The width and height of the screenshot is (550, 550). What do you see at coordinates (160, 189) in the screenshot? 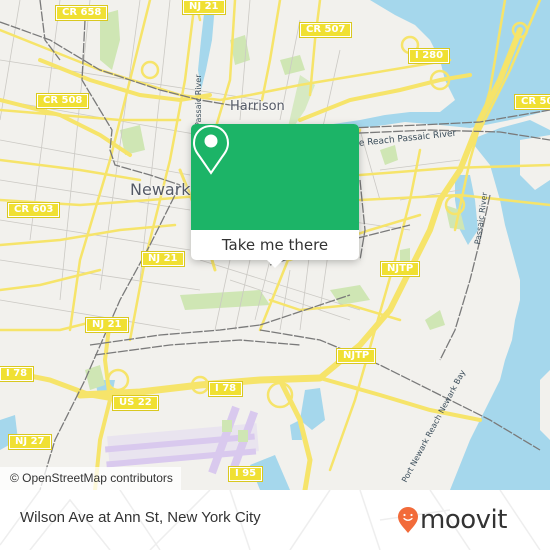
I see `place-label-newark: Newark` at bounding box center [160, 189].